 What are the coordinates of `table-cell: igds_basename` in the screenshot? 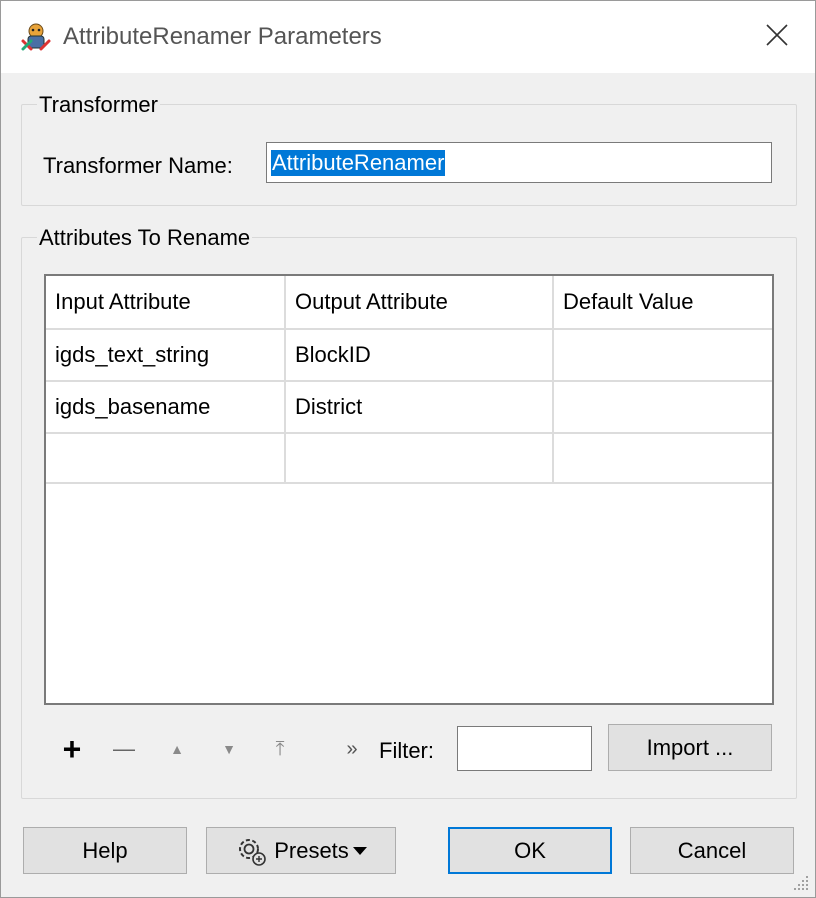 It's located at (166, 408).